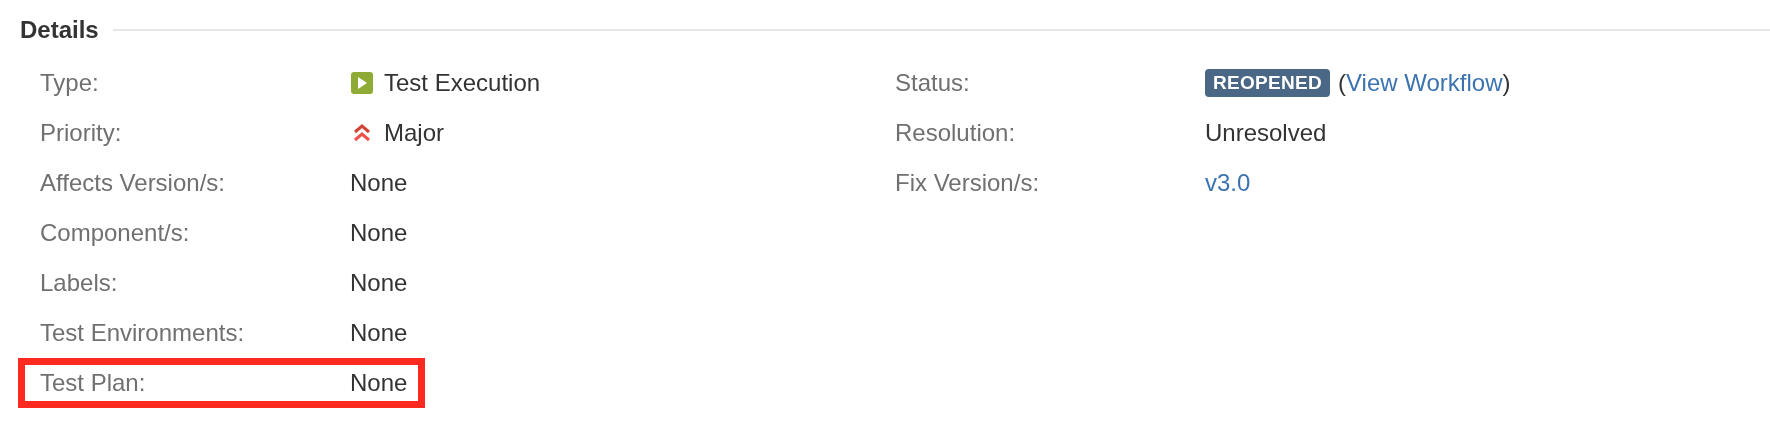 The width and height of the screenshot is (1770, 430). I want to click on field-label: Test Environments:, so click(143, 333).